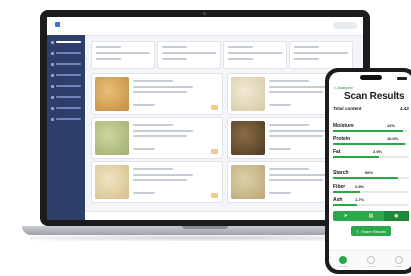 The image size is (411, 276). Describe the element at coordinates (345, 25) in the screenshot. I see `user-menu` at that location.